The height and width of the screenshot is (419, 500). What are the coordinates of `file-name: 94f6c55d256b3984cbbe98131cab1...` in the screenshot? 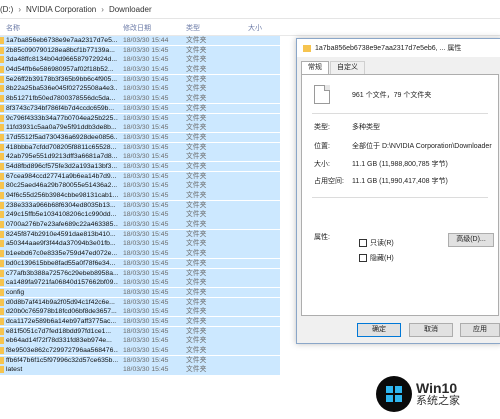 It's located at (62, 195).